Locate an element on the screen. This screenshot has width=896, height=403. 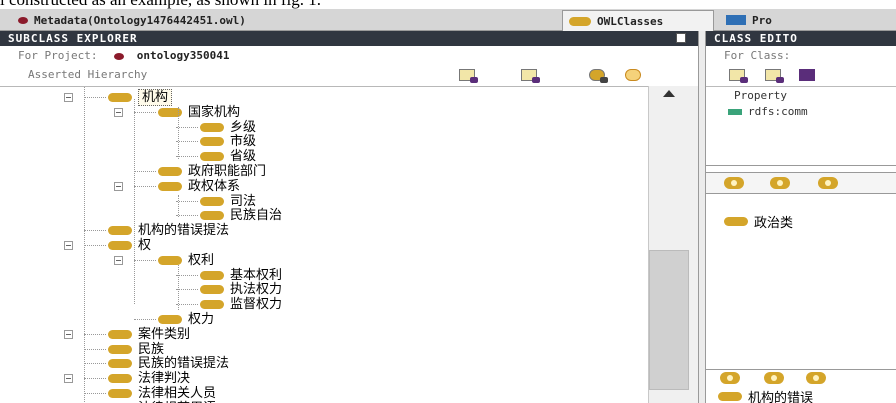
class-editor-toolbar is located at coordinates (801, 76).